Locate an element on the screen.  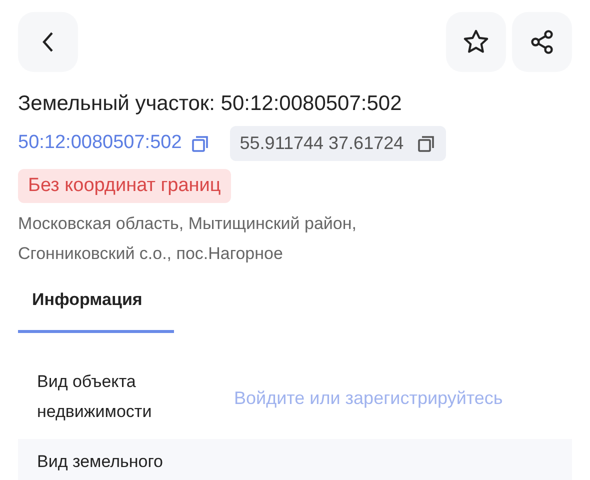
address-text: Московская область, Мытищинский район, Сгонниковский с.о., пос.Нагорное is located at coordinates (188, 239).